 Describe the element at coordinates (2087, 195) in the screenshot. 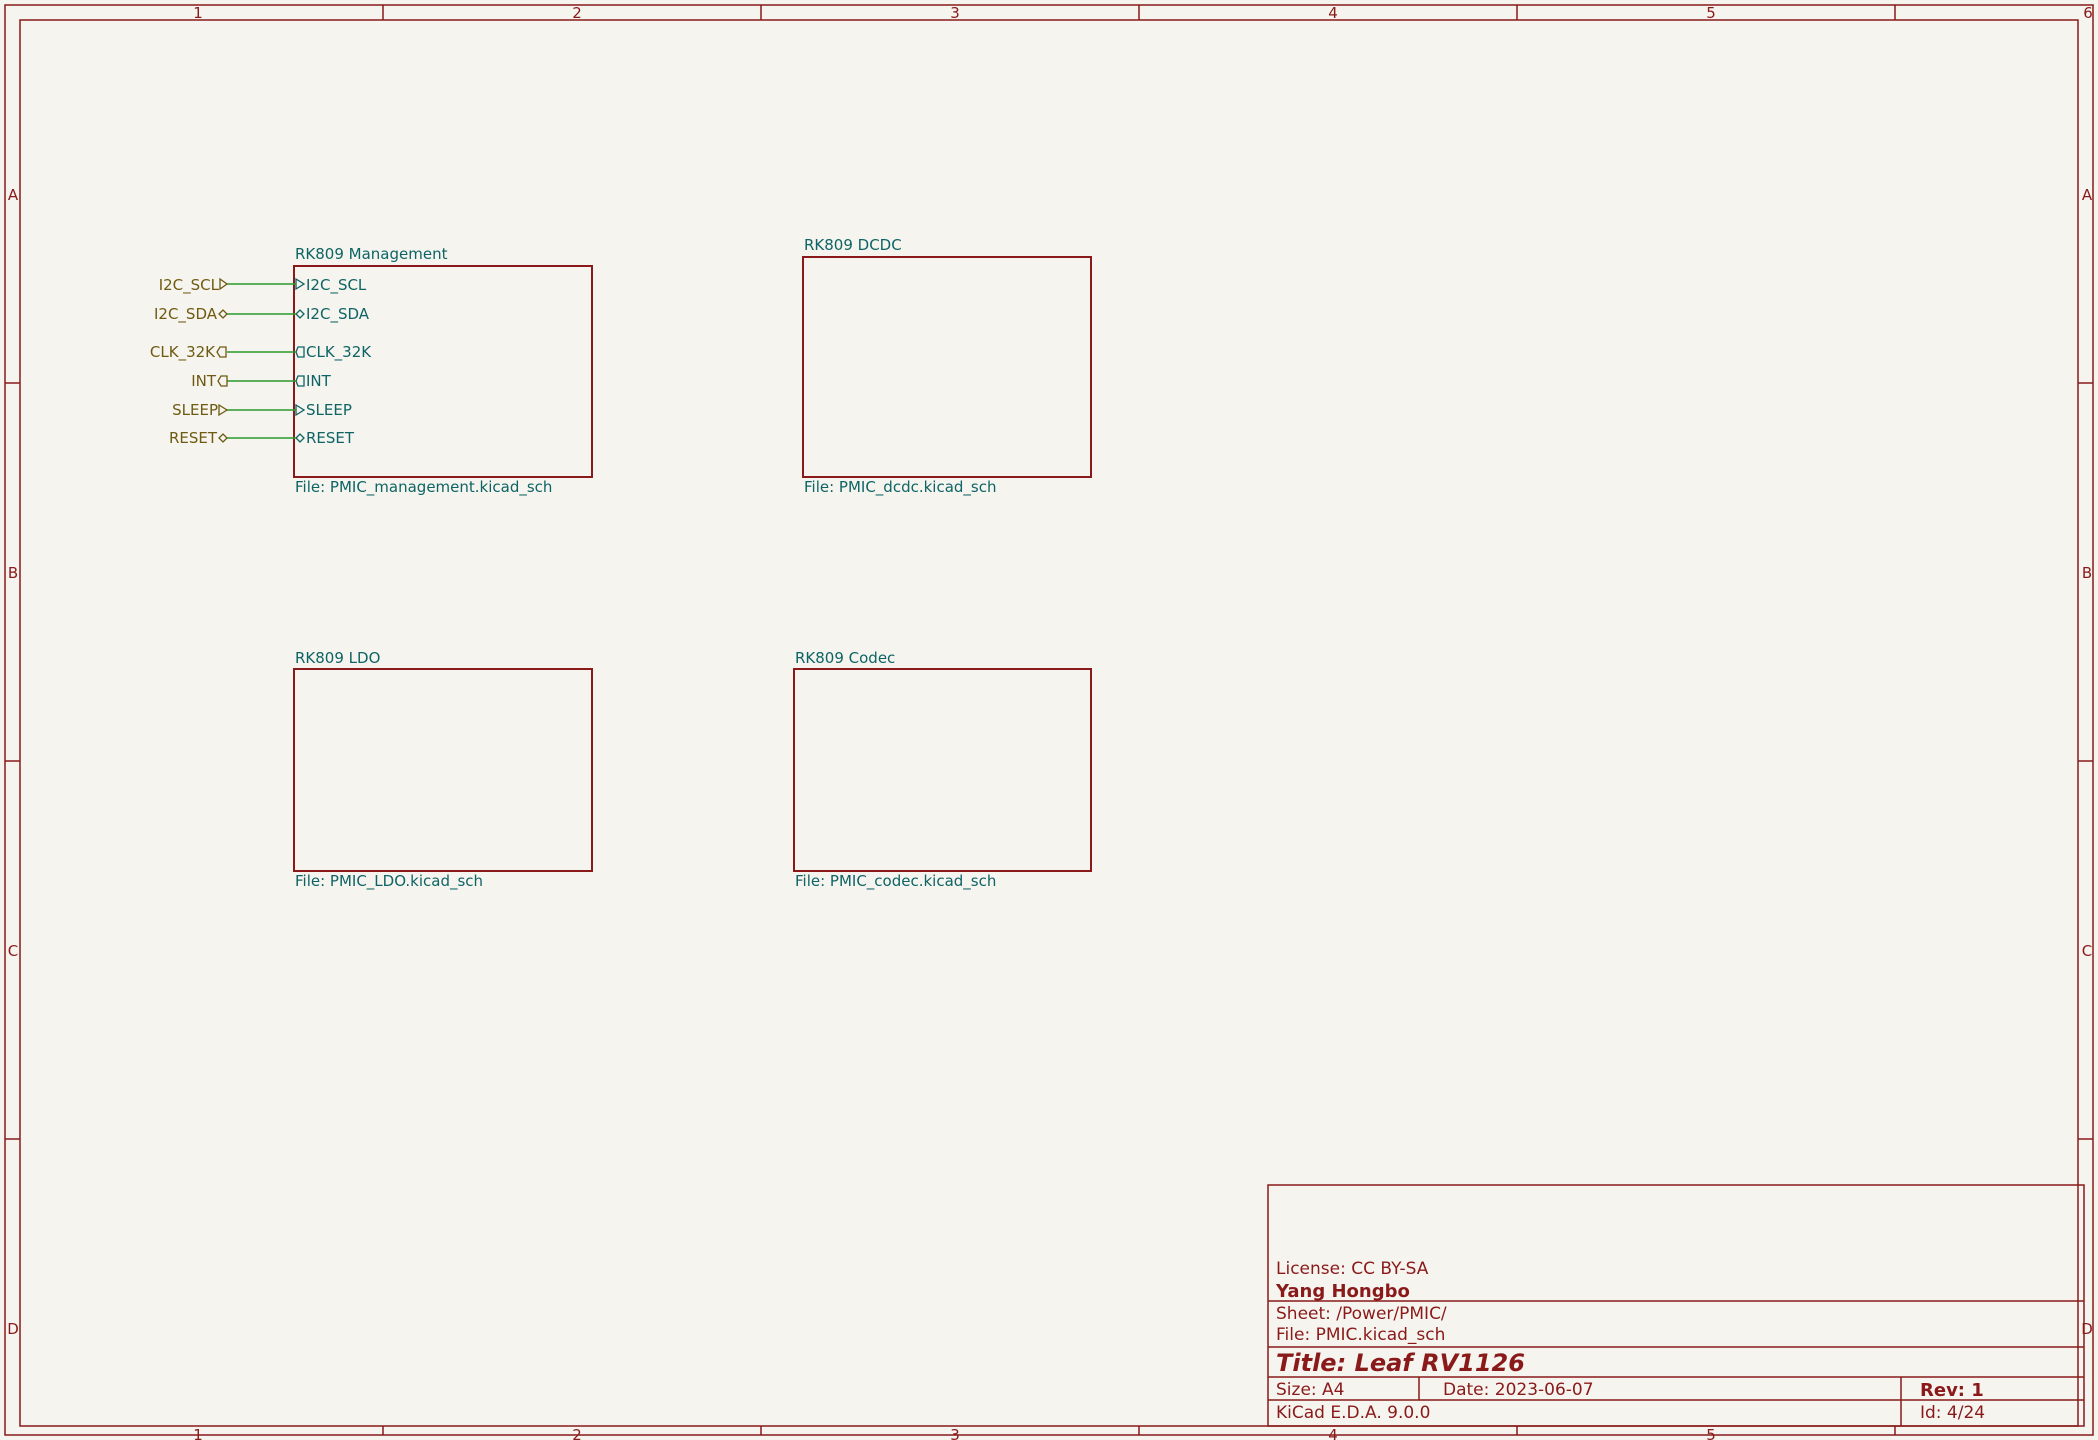

I see `zone-row-a-right: A` at that location.